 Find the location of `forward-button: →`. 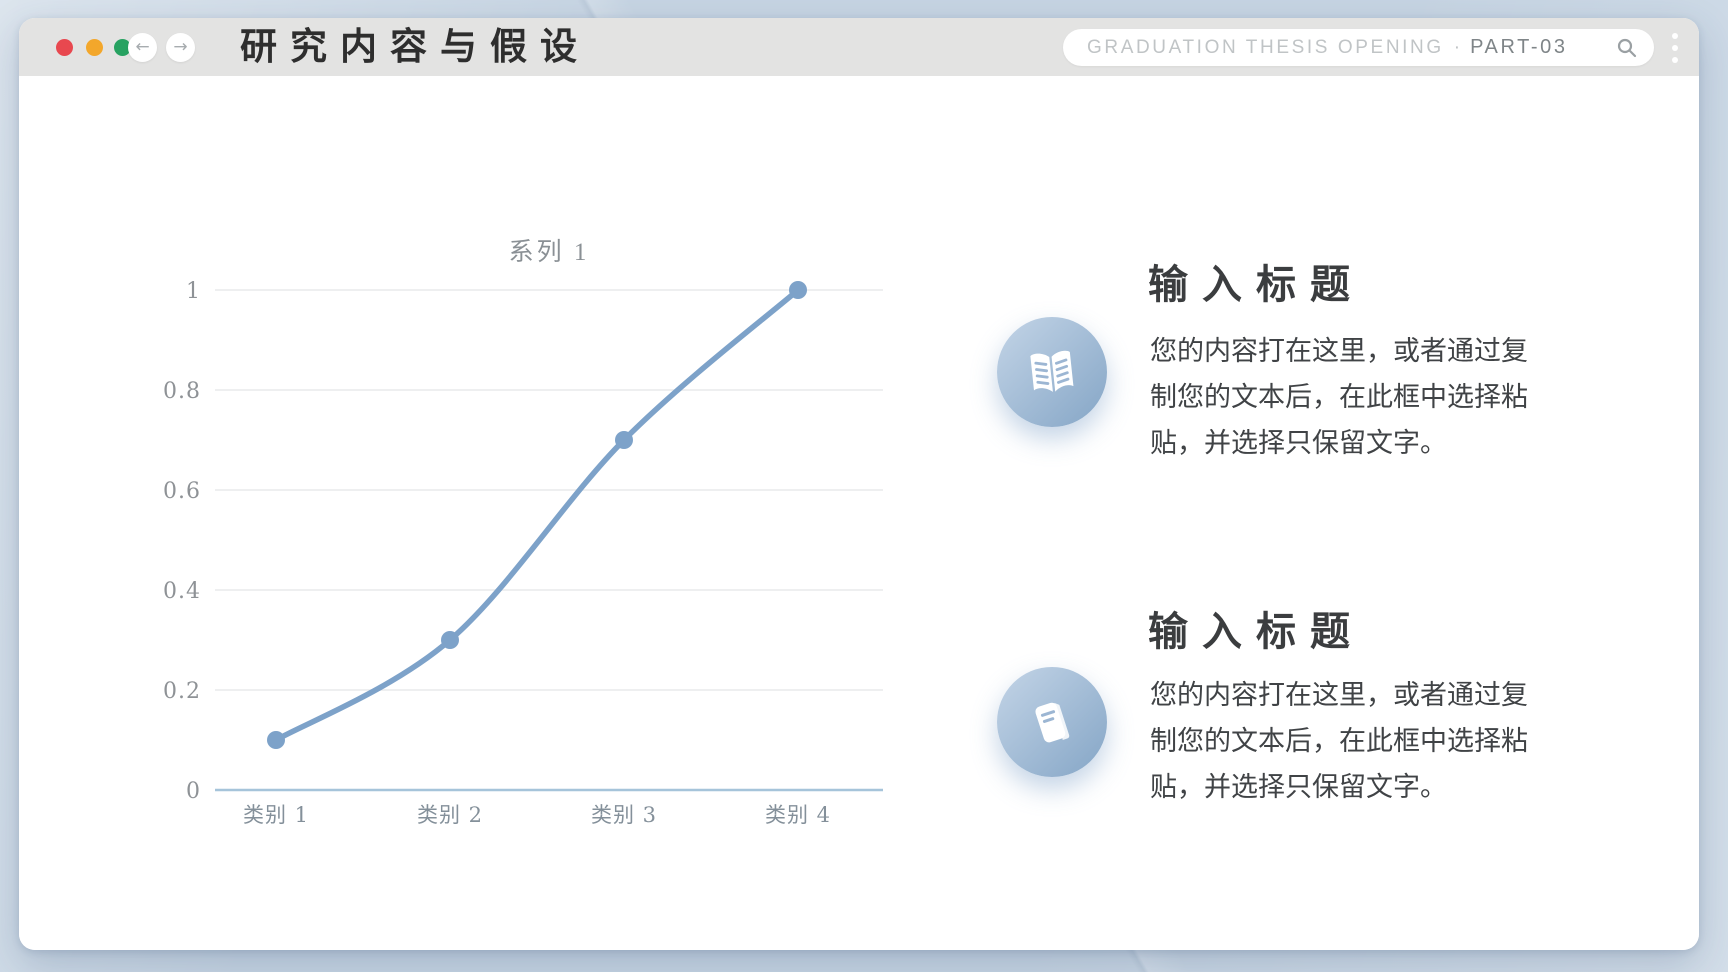

forward-button: → is located at coordinates (180, 47).